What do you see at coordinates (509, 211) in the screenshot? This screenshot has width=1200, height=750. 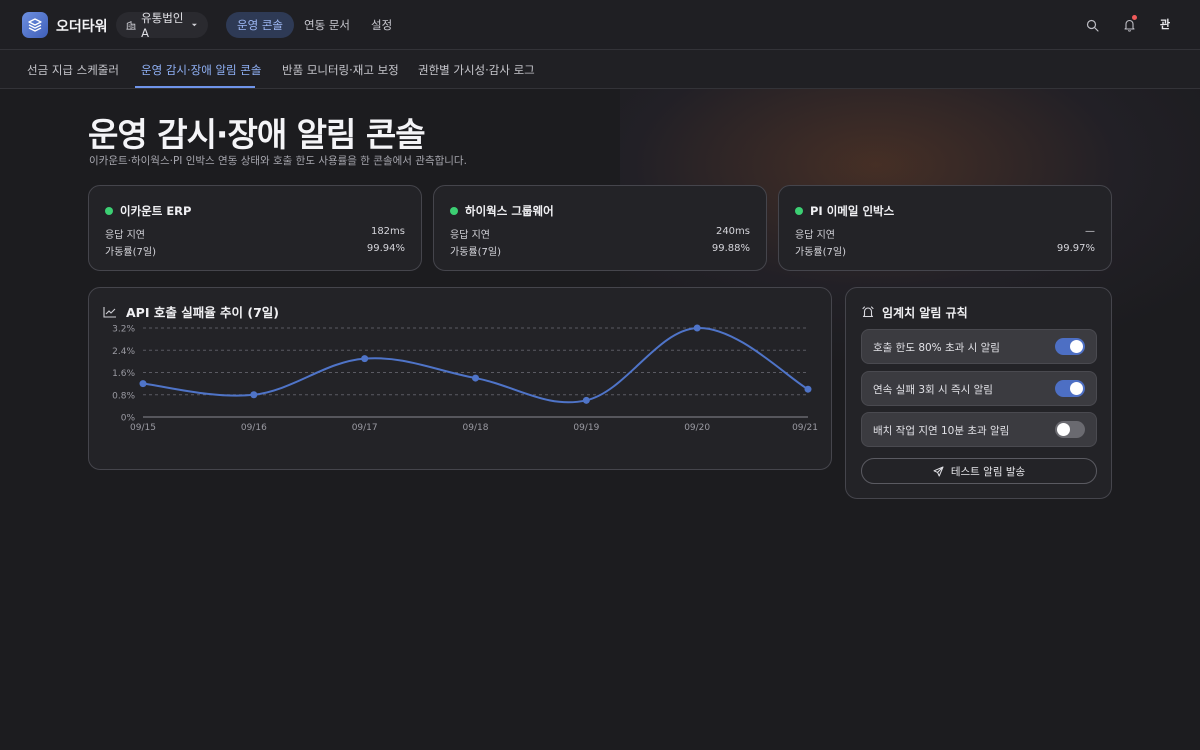 I see `system-name: 하이웍스 그룹웨어` at bounding box center [509, 211].